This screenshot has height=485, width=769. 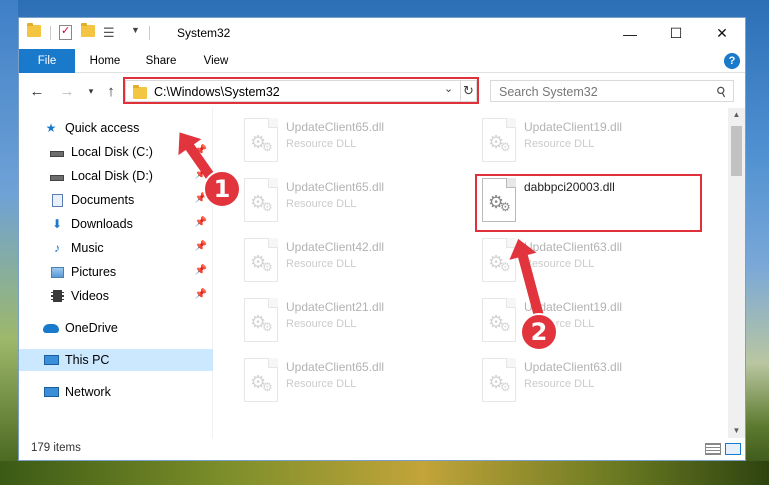 I want to click on pictures-icon, so click(x=57, y=272).